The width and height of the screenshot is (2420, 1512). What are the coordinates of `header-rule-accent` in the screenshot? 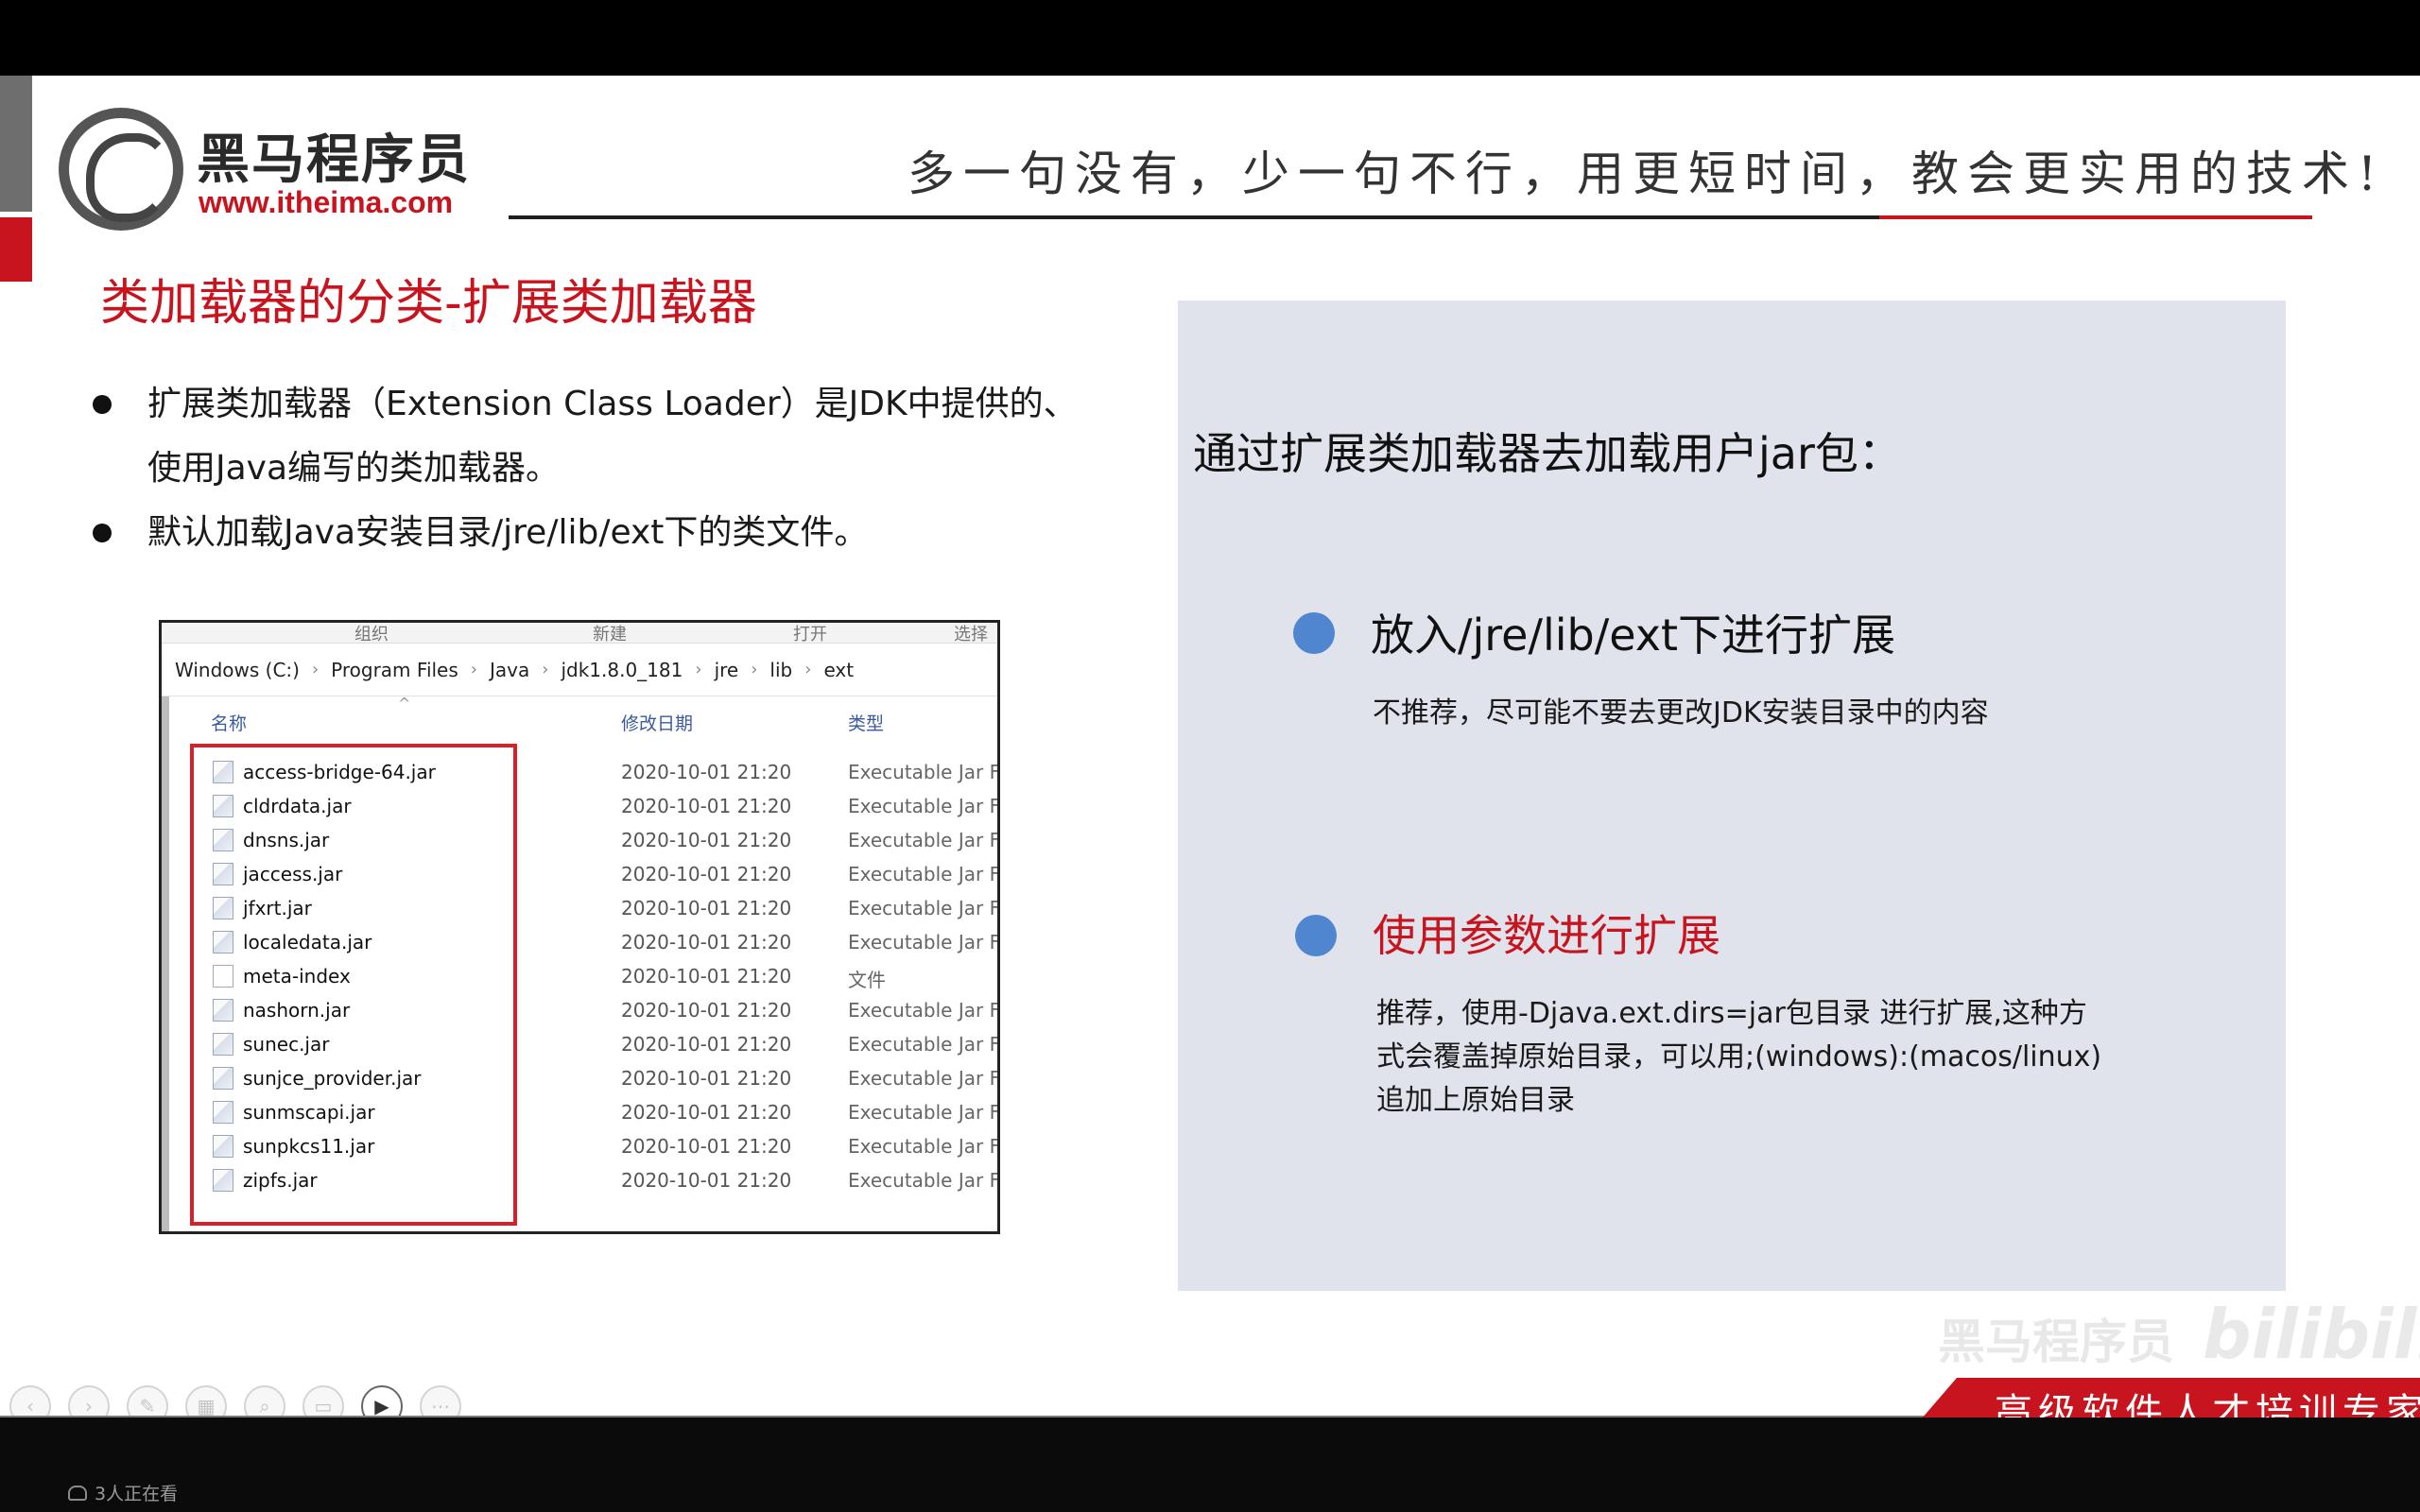 It's located at (2096, 217).